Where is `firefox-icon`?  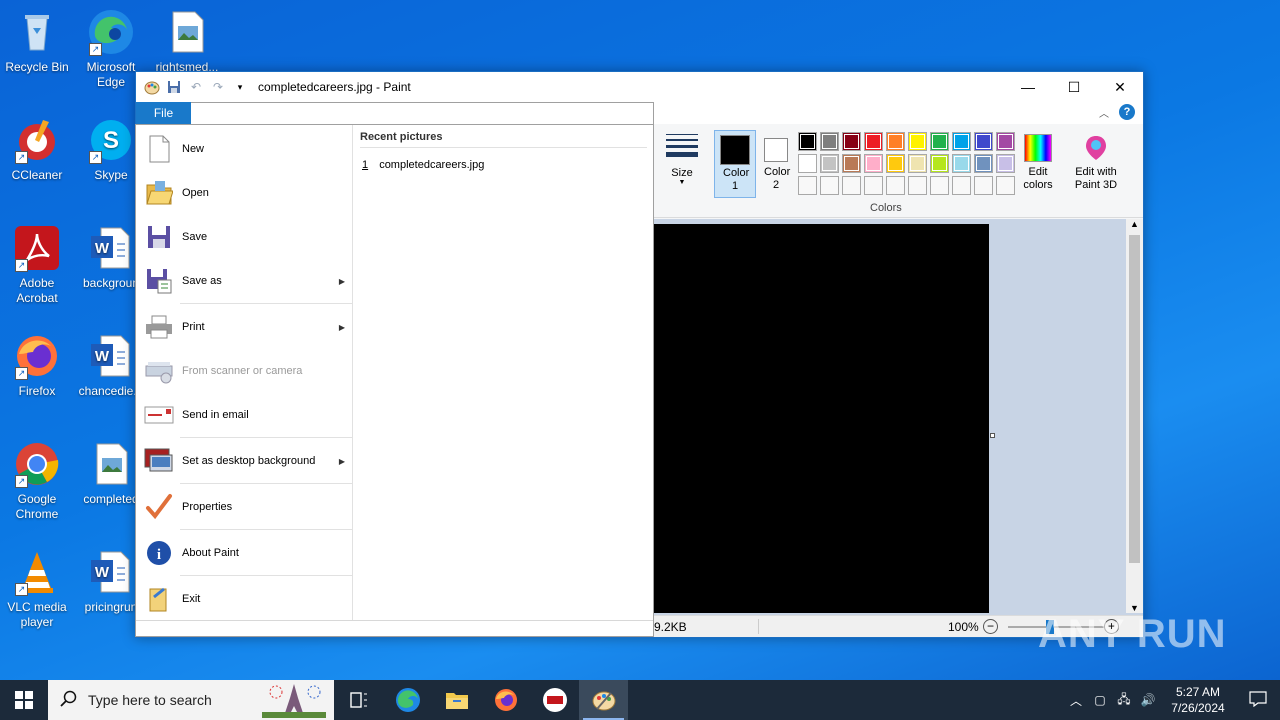
firefox-icon is located at coordinates (505, 700).